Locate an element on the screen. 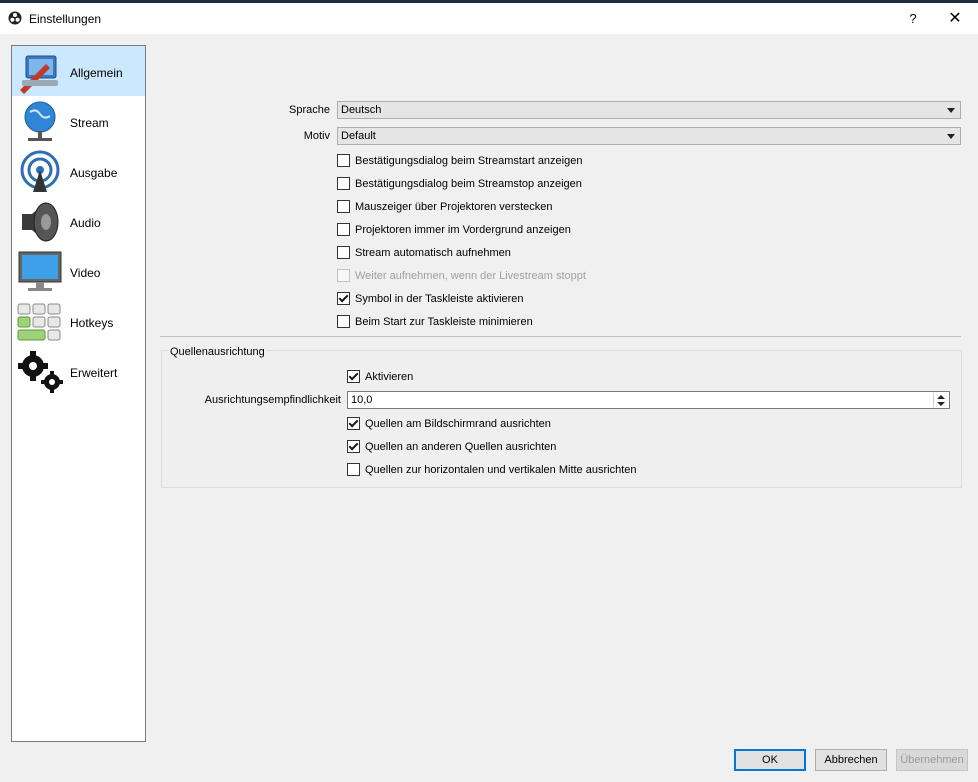  obs-logo-icon is located at coordinates (15, 18).